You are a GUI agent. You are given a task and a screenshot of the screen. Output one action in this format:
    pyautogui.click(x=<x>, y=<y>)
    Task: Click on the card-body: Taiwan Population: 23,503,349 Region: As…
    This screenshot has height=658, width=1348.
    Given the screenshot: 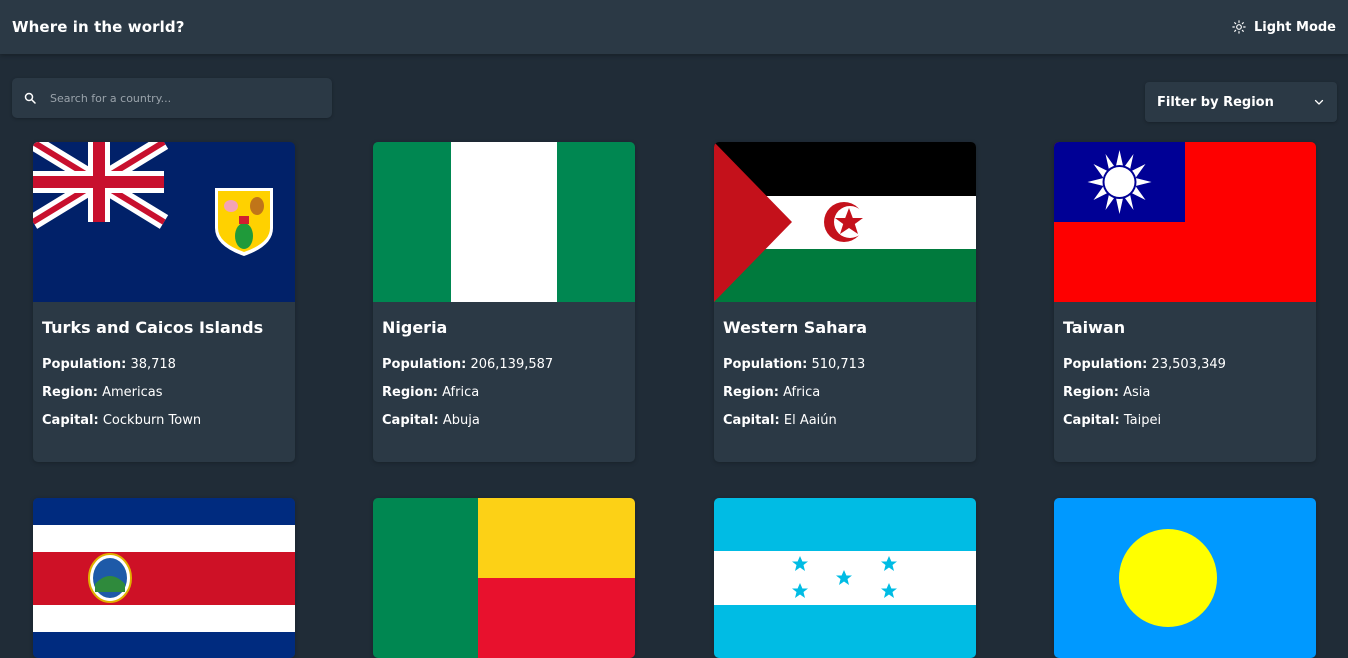 What is the action you would take?
    pyautogui.click(x=1185, y=380)
    